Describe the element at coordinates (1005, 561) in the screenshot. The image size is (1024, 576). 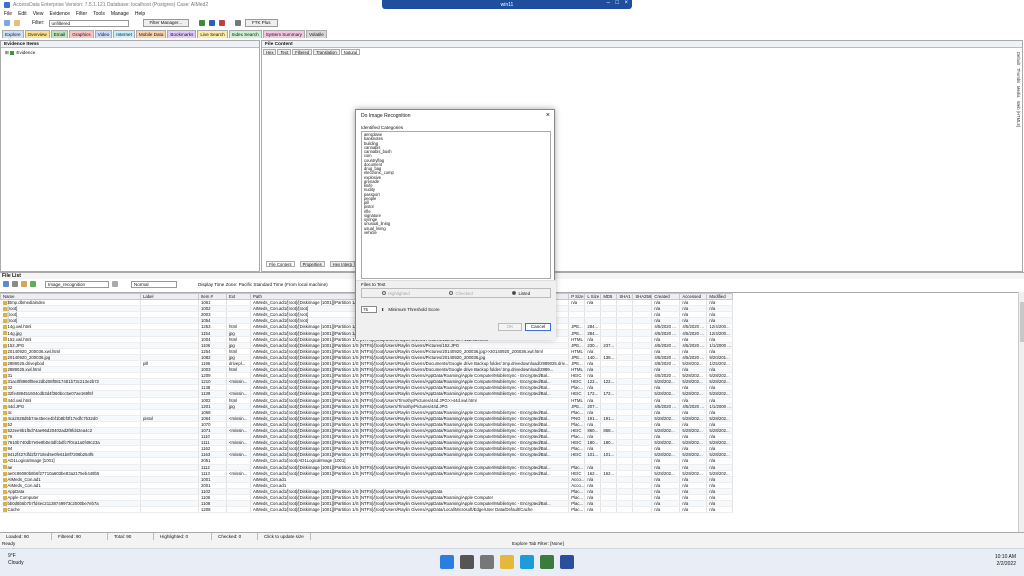
I see `clock: 10:10 AM 2/2/2022` at that location.